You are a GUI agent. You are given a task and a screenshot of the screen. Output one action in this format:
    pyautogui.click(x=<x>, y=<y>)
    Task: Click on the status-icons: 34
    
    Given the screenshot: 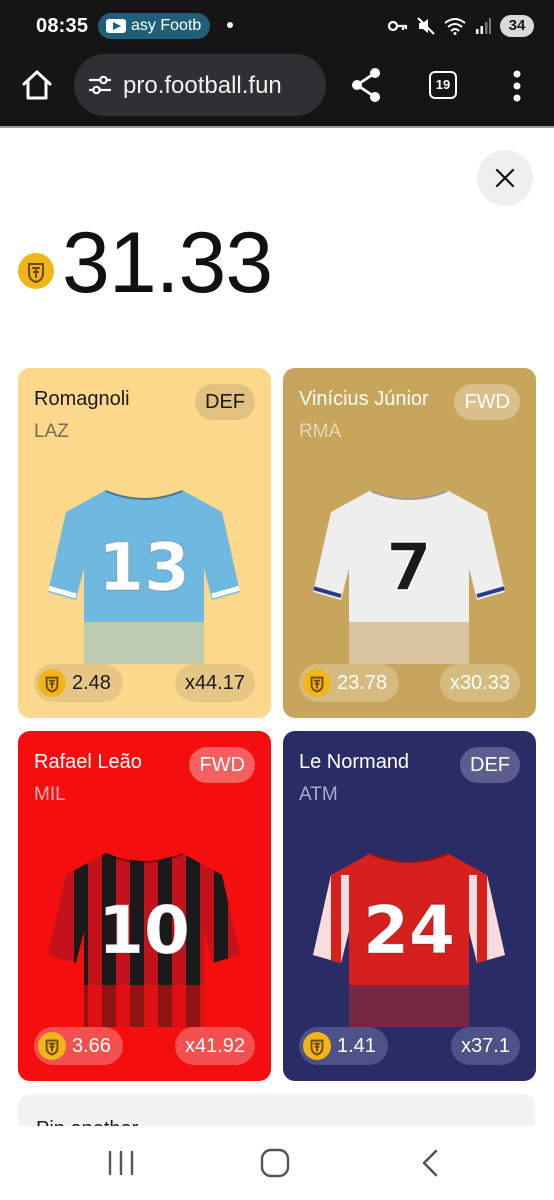 What is the action you would take?
    pyautogui.click(x=461, y=26)
    